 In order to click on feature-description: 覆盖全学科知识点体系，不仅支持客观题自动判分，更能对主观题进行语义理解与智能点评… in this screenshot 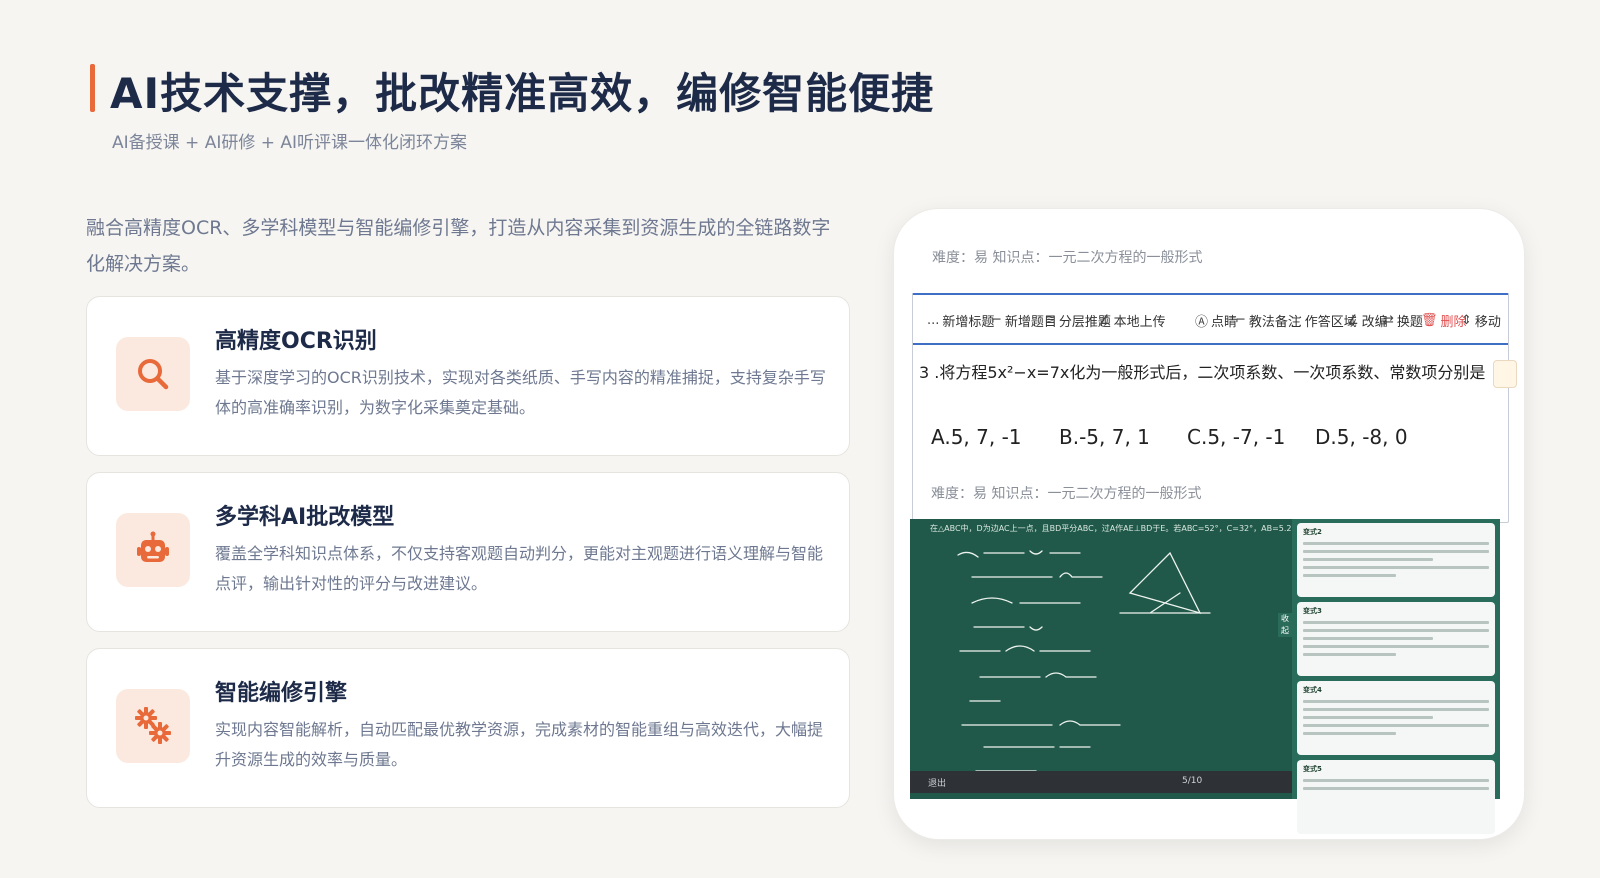, I will do `click(519, 568)`.